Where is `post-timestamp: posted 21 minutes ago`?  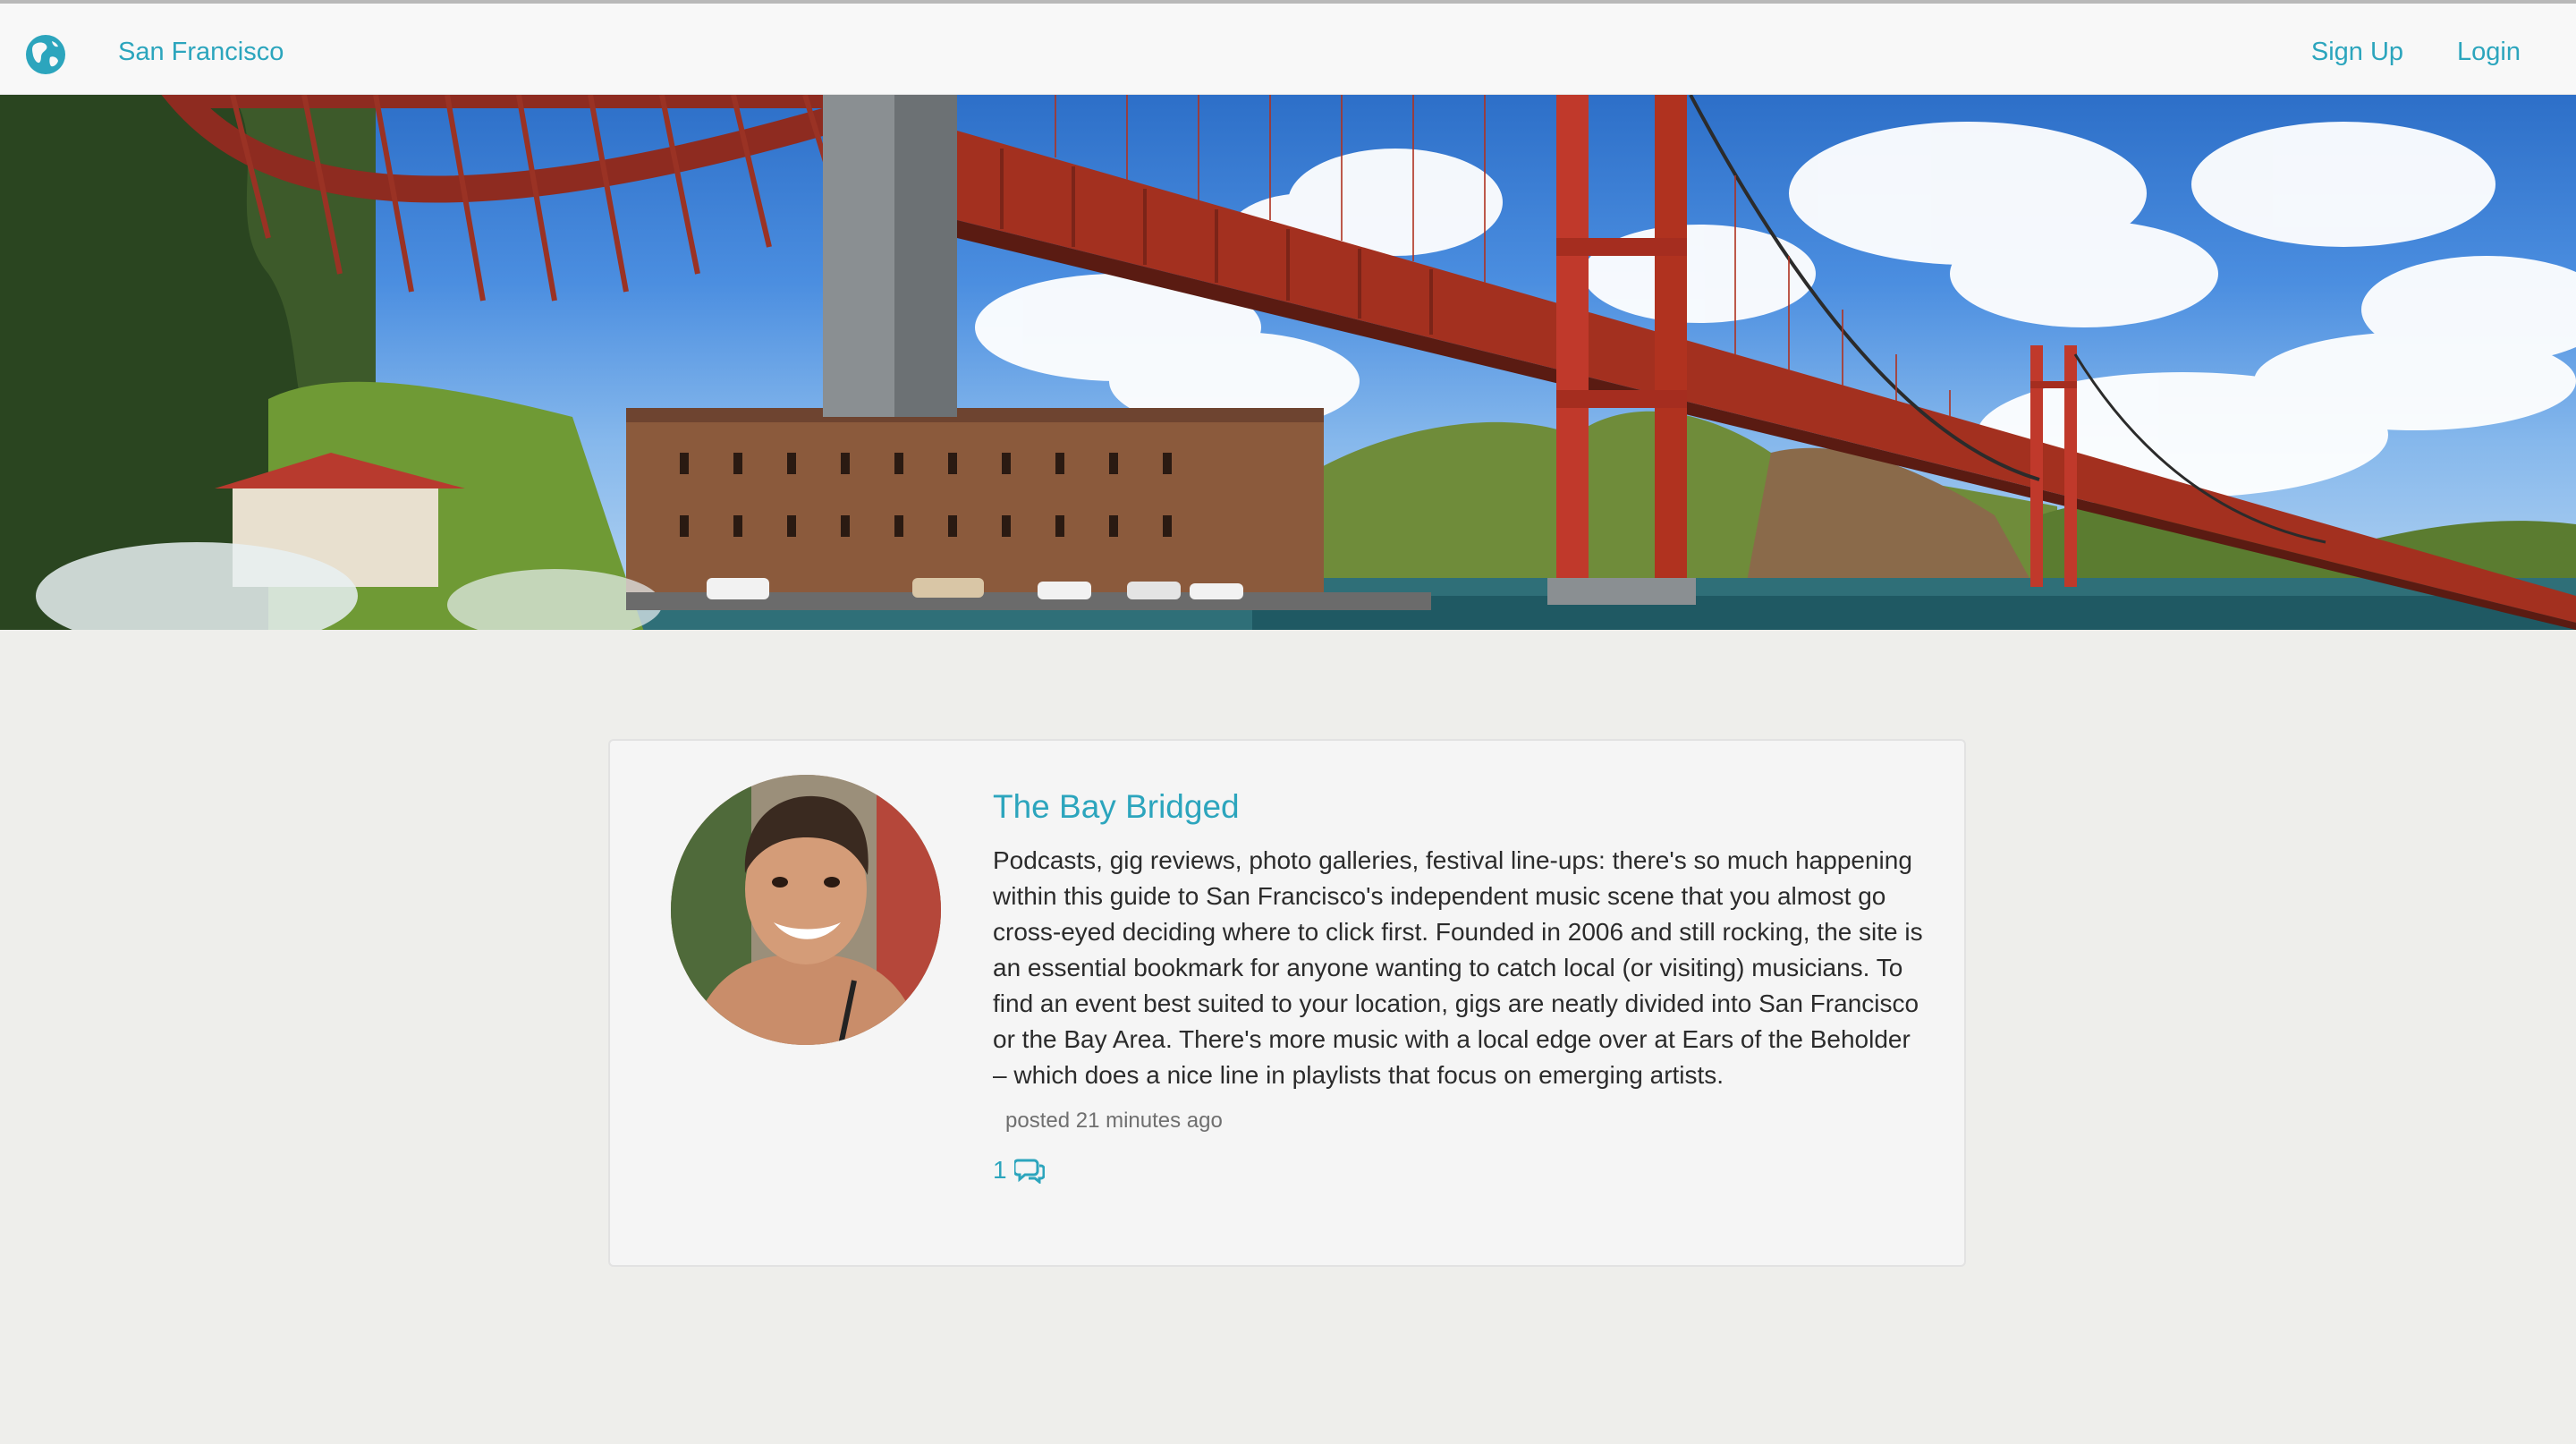 post-timestamp: posted 21 minutes ago is located at coordinates (1114, 1121).